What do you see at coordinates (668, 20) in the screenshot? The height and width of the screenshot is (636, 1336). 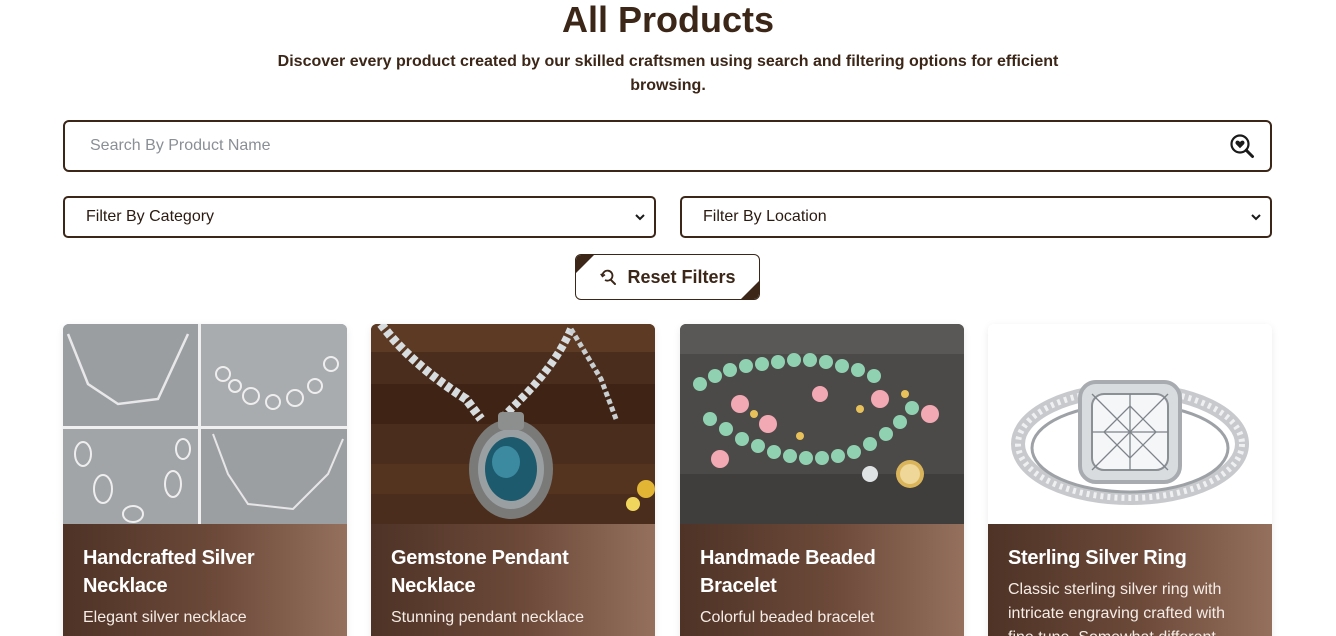 I see `page-title: All Products` at bounding box center [668, 20].